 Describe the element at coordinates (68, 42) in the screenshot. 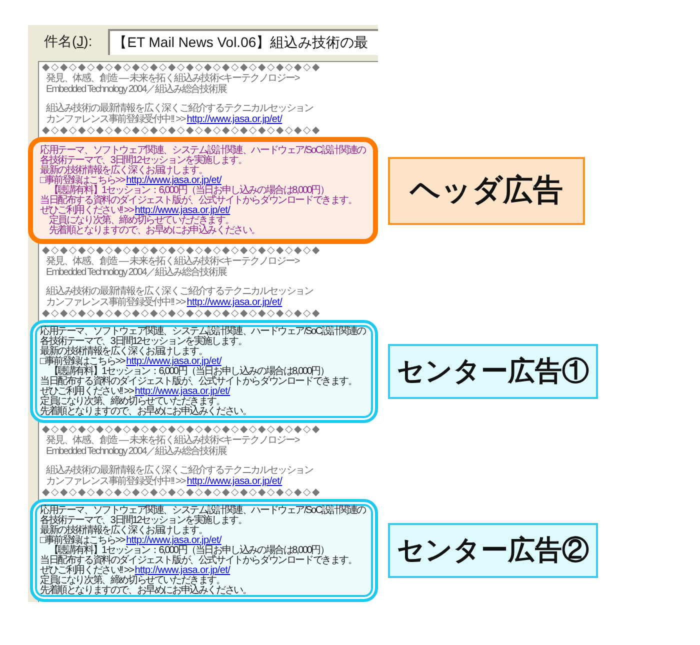

I see `subject-label: 件名(J):` at that location.